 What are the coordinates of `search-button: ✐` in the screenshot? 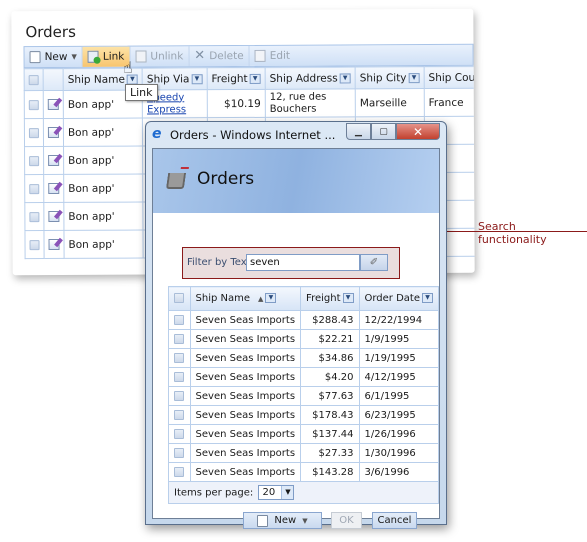 It's located at (374, 262).